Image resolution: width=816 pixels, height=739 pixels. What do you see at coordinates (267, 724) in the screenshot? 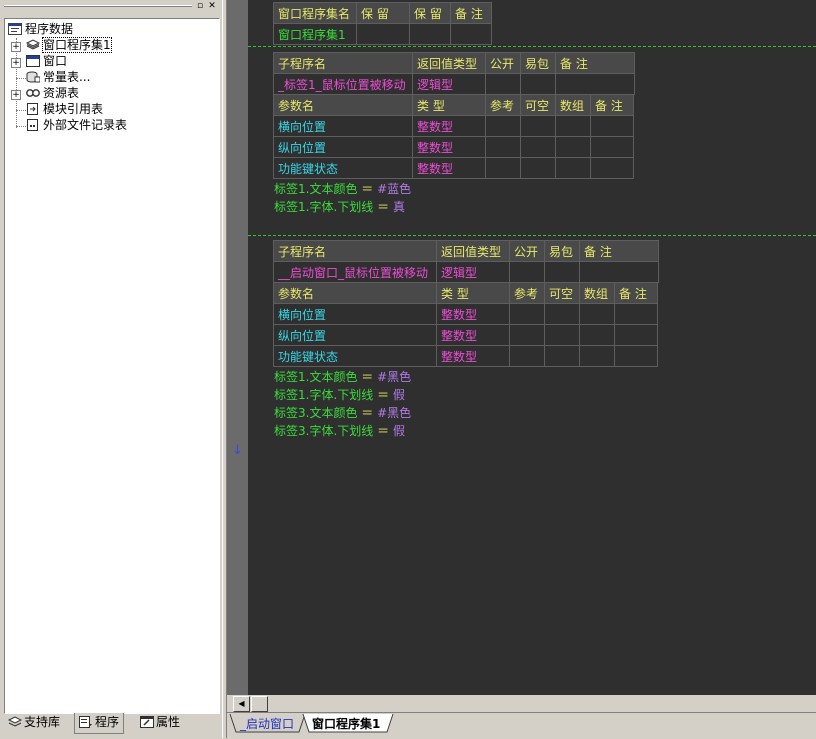
I see `tab-start-window: _启动窗口` at bounding box center [267, 724].